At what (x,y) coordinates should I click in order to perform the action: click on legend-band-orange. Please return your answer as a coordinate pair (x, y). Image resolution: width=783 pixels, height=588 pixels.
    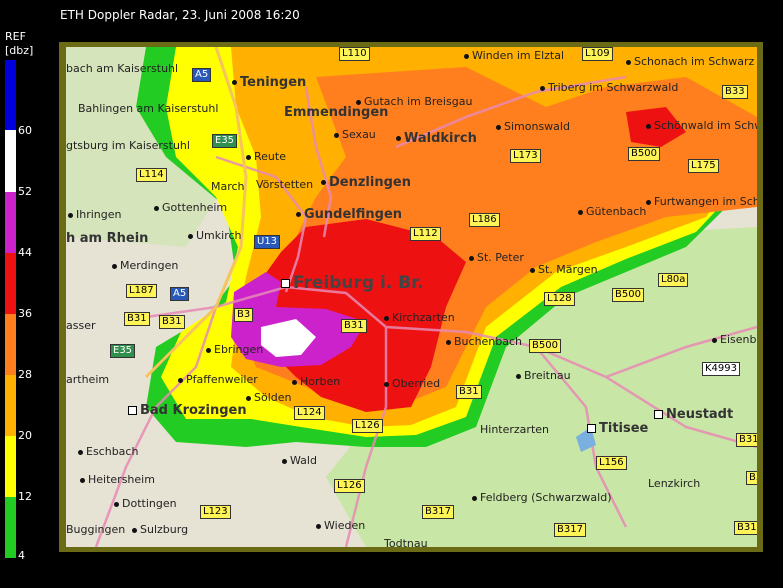
    Looking at the image, I should click on (10, 344).